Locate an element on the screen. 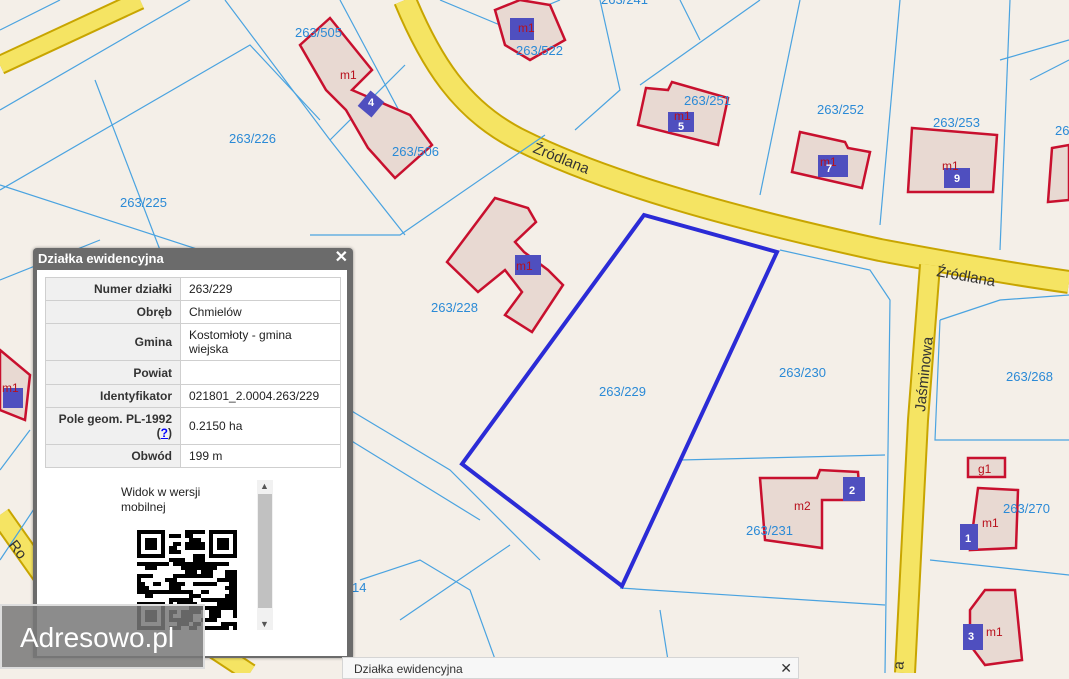 Image resolution: width=1069 pixels, height=679 pixels. table-row: Powiat is located at coordinates (193, 372).